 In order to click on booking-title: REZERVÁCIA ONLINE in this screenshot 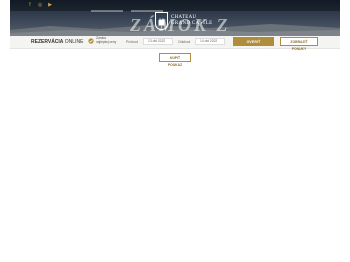, I will do `click(57, 42)`.